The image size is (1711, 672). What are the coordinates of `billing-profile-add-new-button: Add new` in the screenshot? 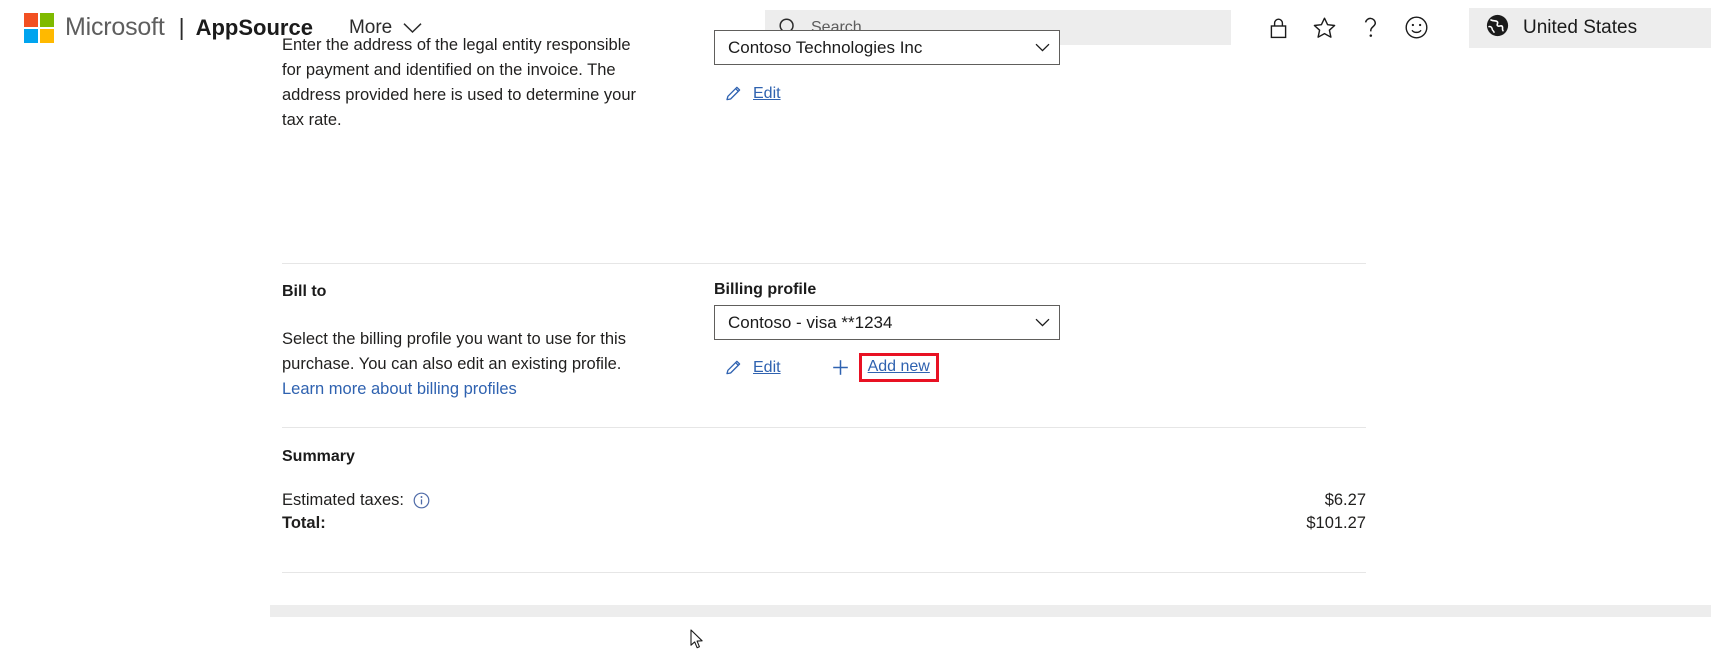 It's located at (885, 367).